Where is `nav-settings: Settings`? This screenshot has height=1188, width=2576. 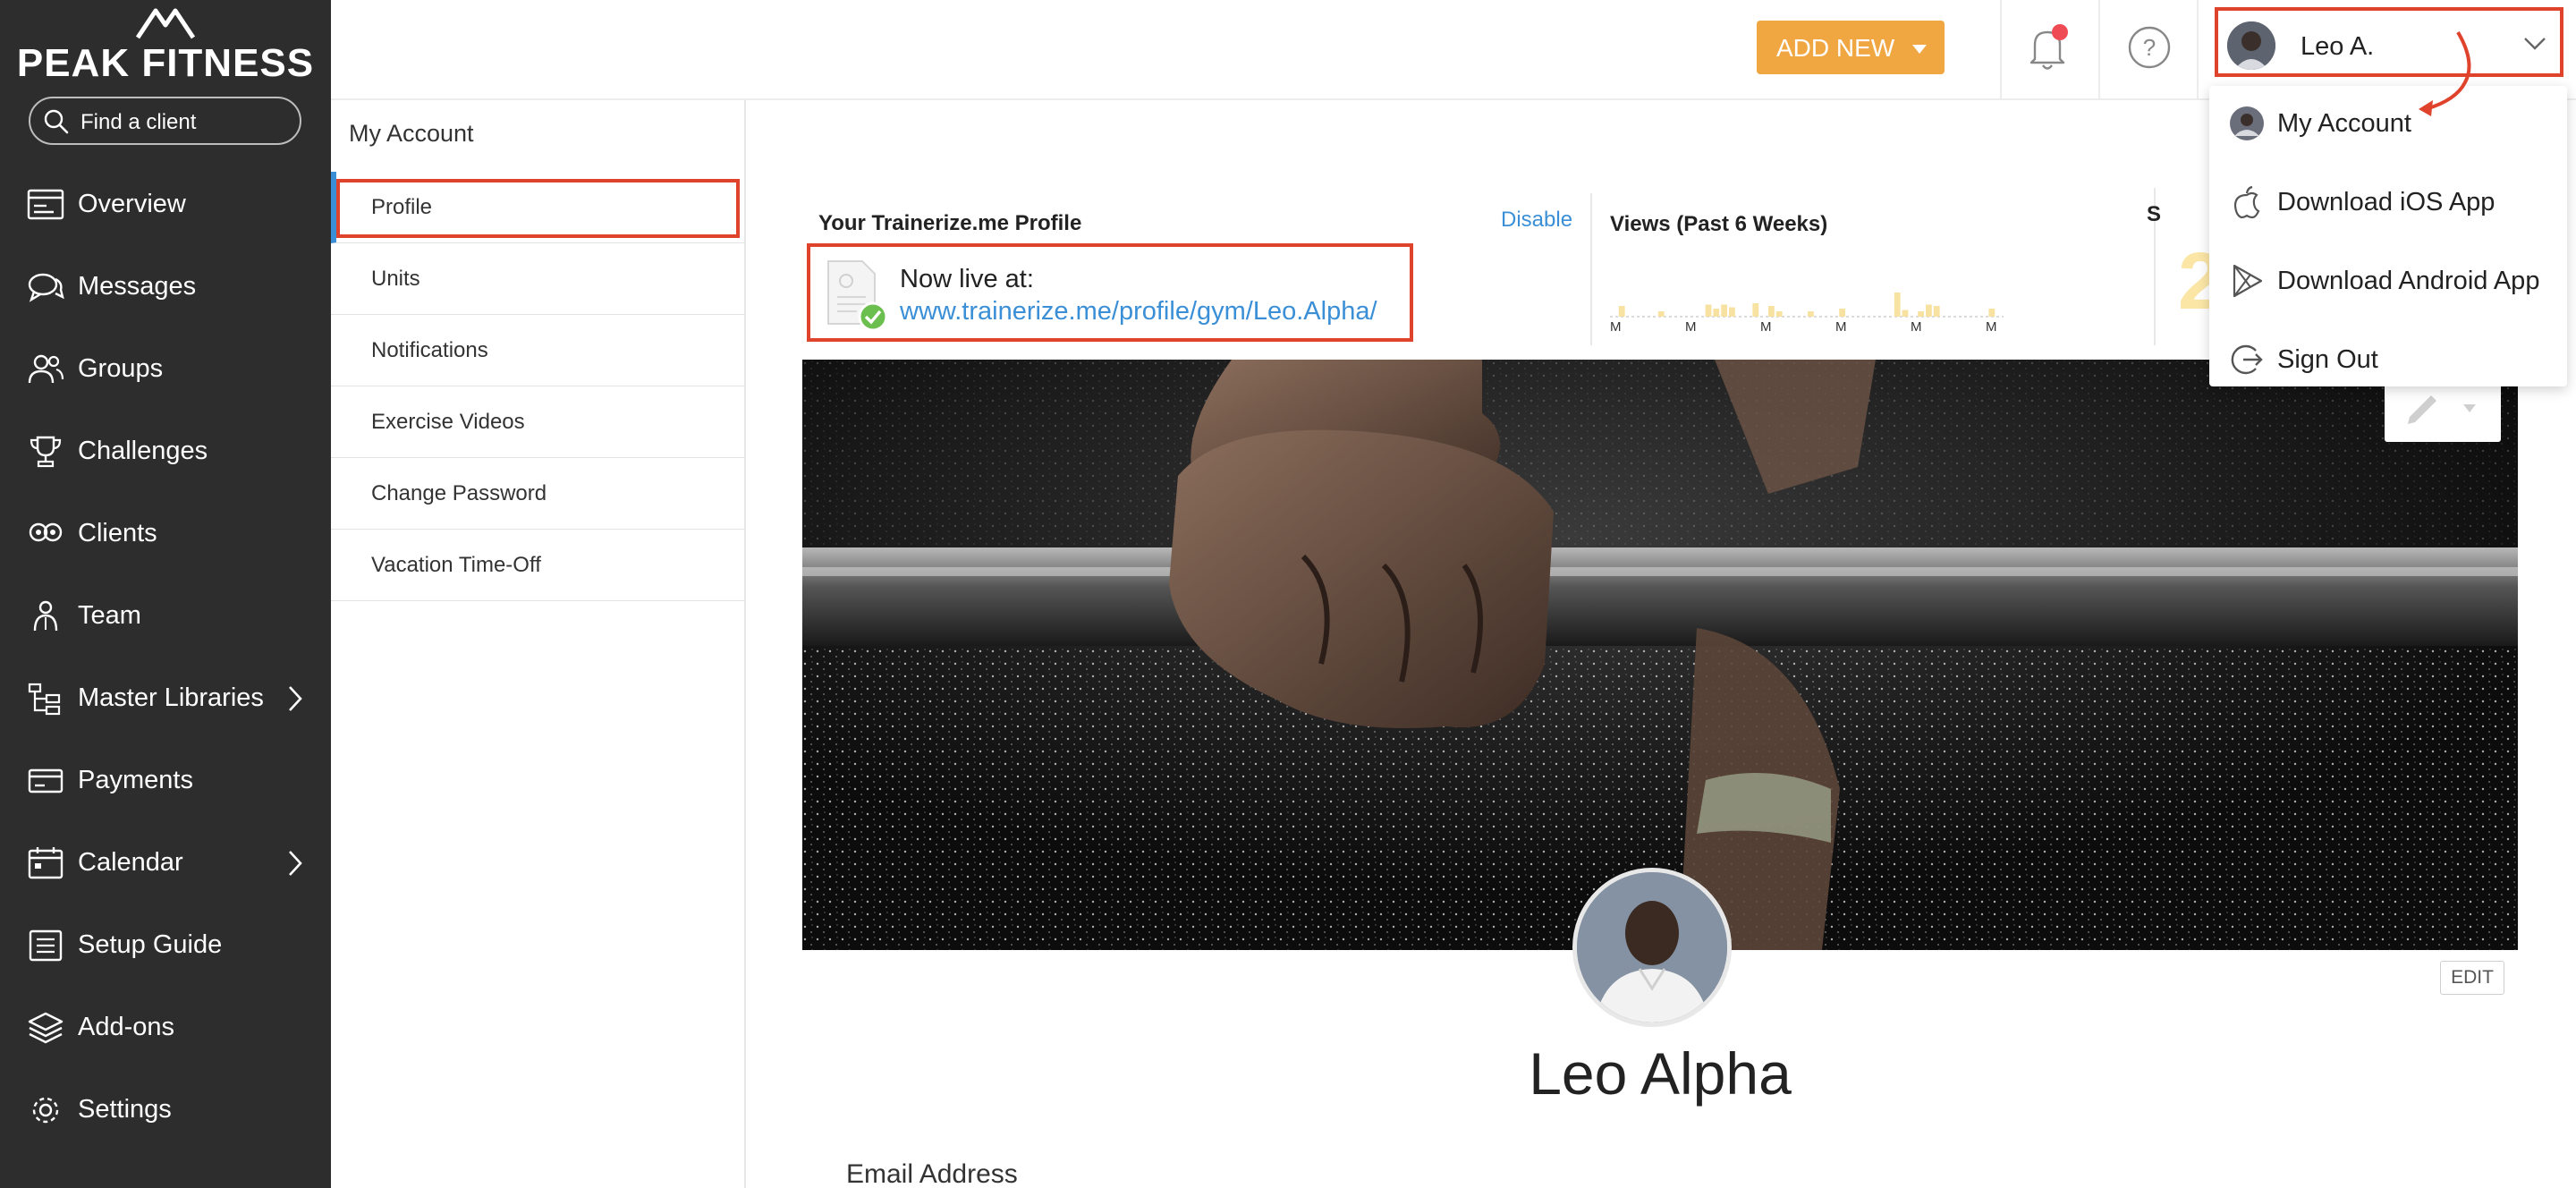 nav-settings: Settings is located at coordinates (165, 1109).